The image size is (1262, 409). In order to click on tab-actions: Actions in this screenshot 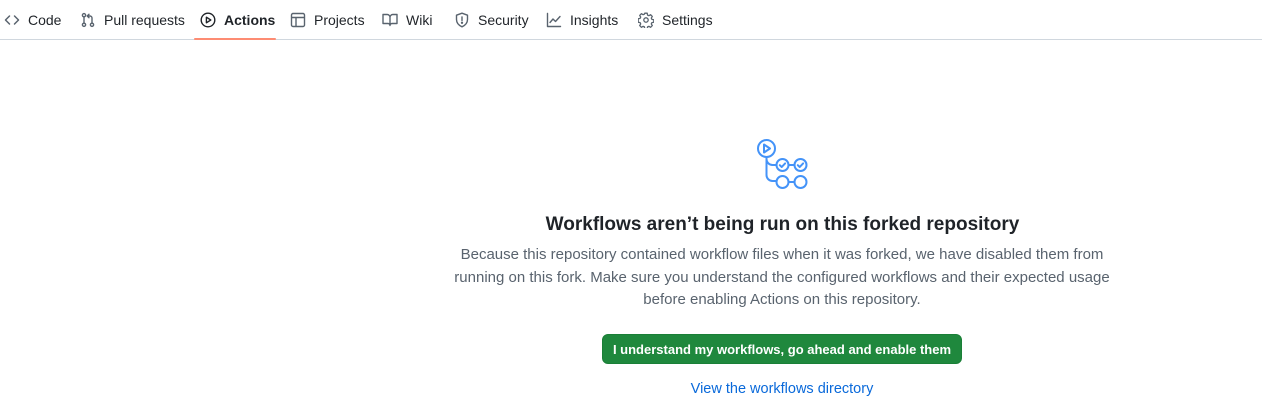, I will do `click(237, 19)`.